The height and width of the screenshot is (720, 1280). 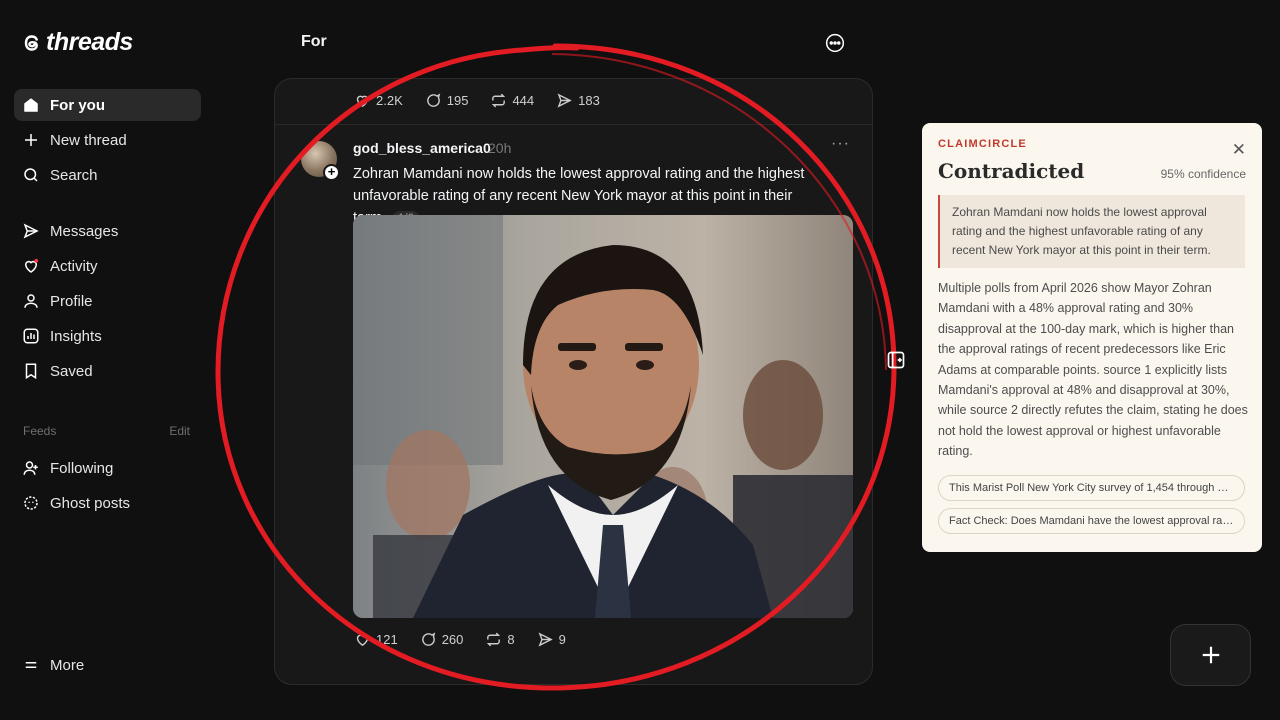 I want to click on sidebar-secondary-nav: Messages Activity Profile Insights Saved, so click(x=107, y=302).